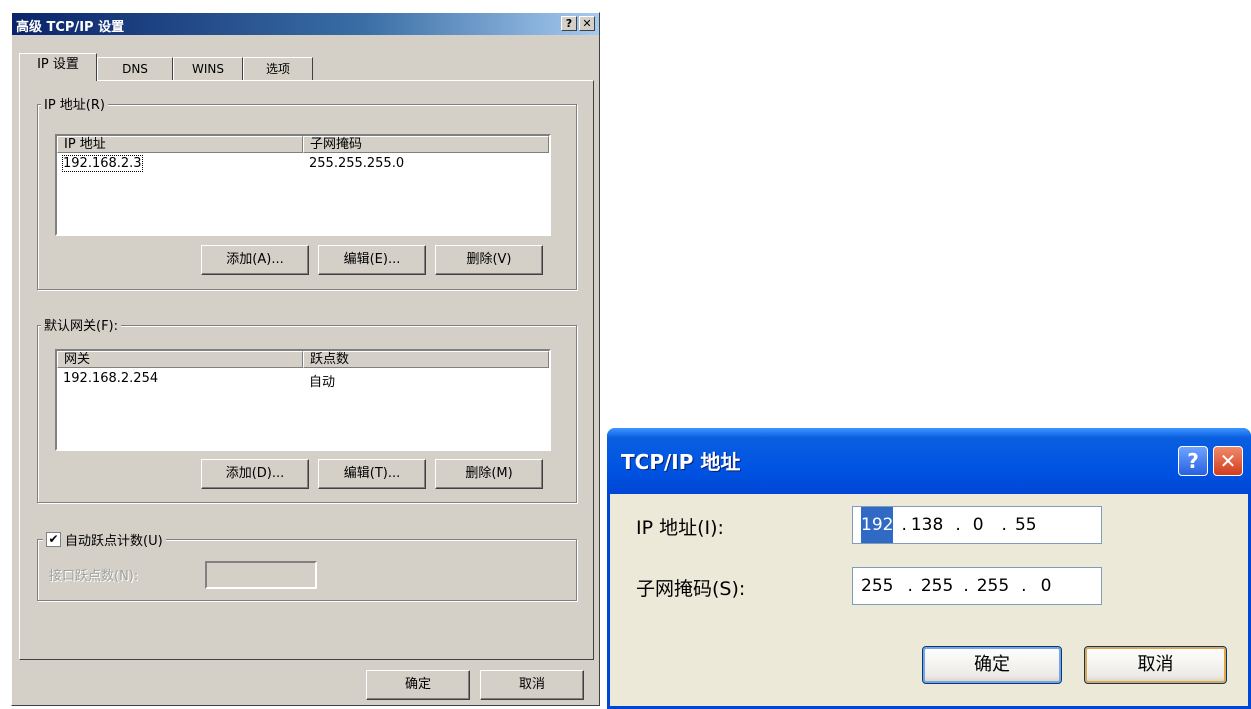  I want to click on tab-wins: WINS, so click(208, 69).